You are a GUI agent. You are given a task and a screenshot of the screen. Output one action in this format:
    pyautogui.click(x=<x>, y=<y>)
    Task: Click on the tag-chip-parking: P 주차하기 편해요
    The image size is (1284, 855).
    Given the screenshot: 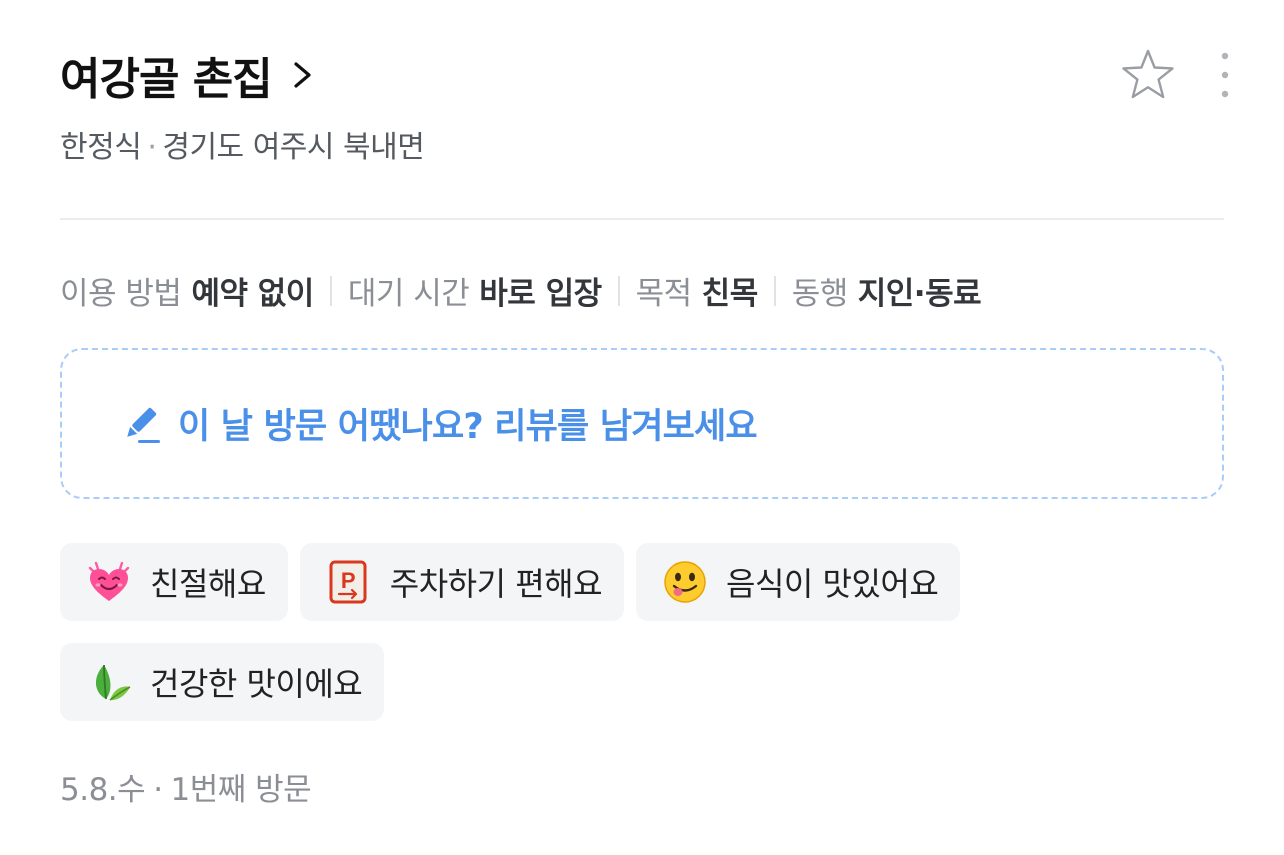 What is the action you would take?
    pyautogui.click(x=462, y=582)
    